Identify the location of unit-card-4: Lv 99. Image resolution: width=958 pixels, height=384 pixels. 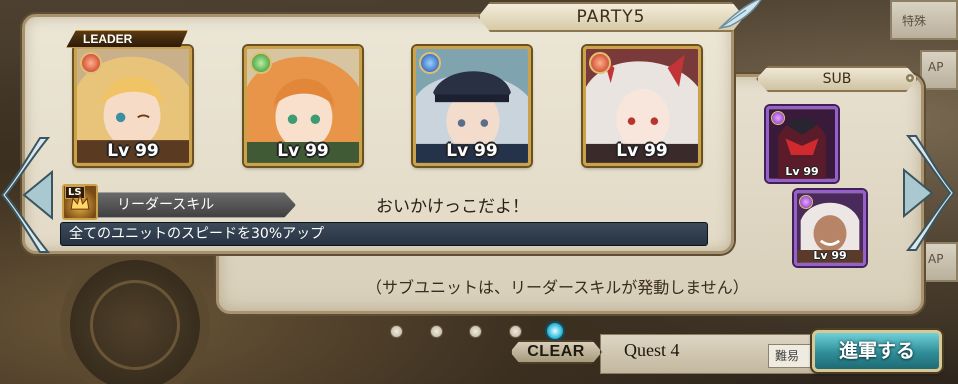
(642, 106).